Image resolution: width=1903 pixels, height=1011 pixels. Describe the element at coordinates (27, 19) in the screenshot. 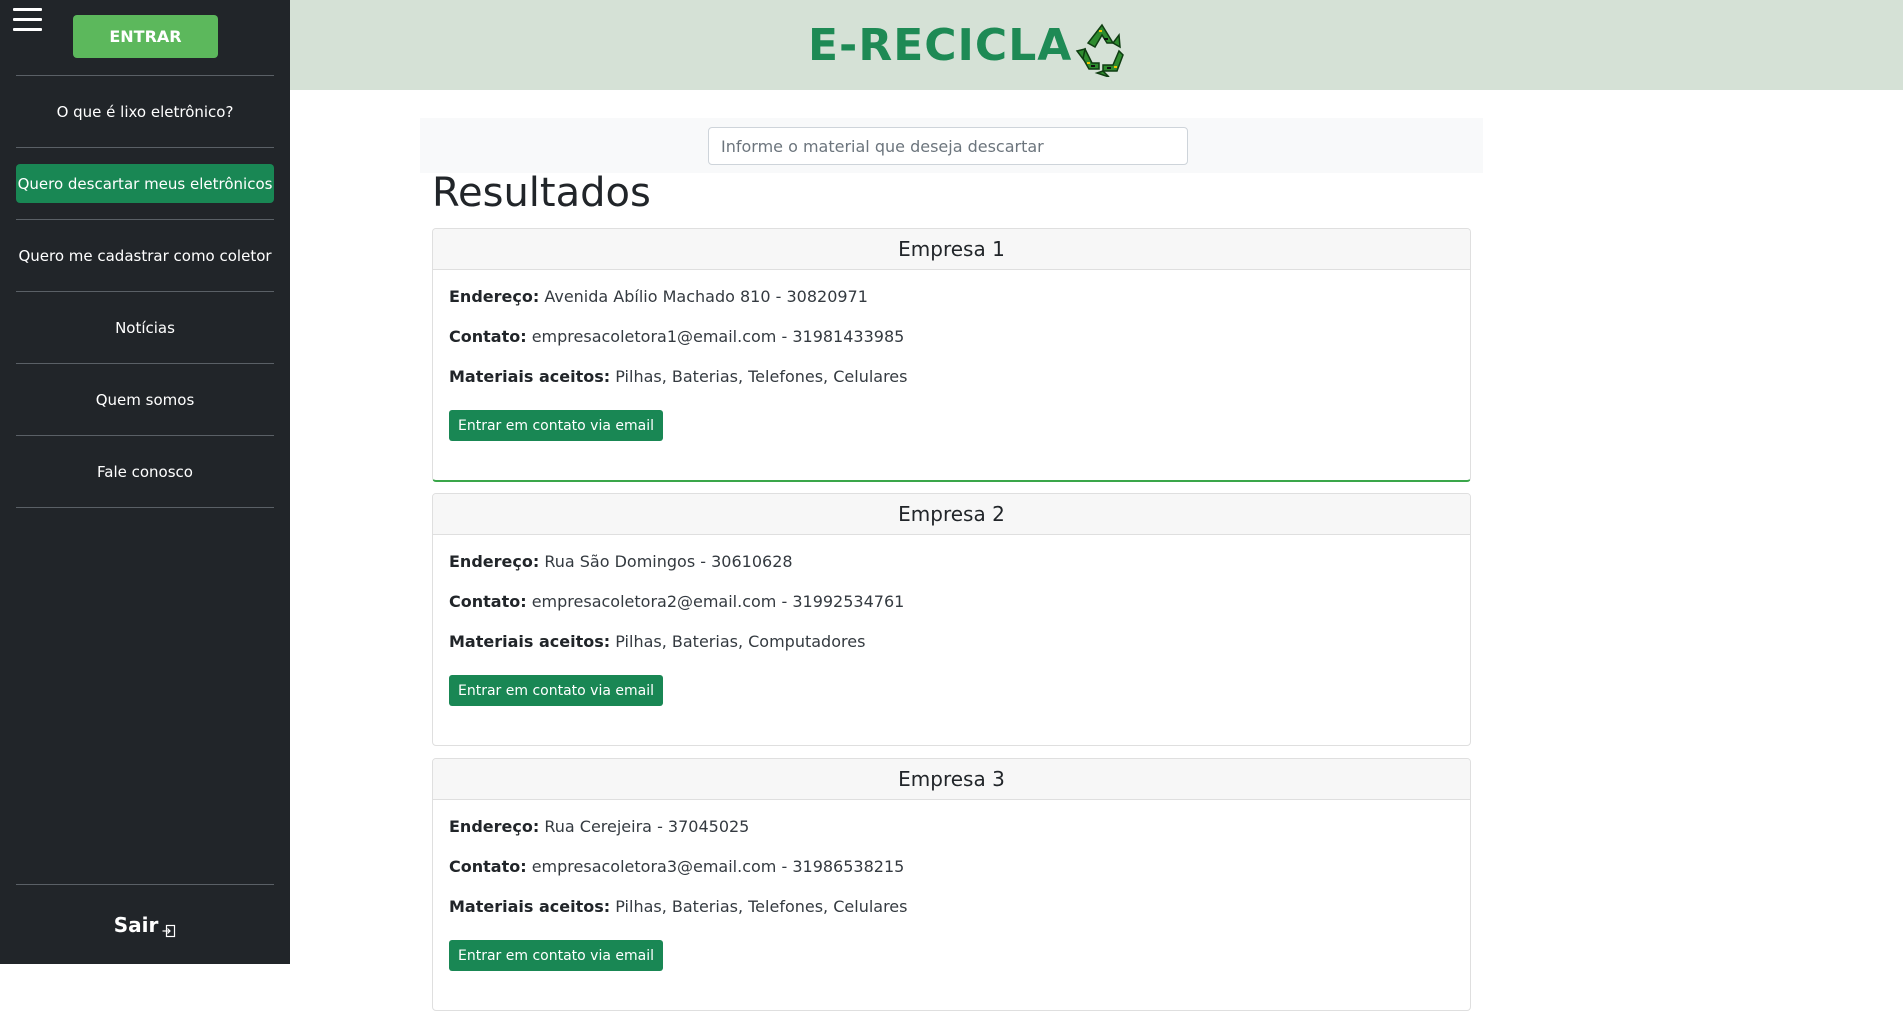

I see `hamburger-menu-icon` at that location.